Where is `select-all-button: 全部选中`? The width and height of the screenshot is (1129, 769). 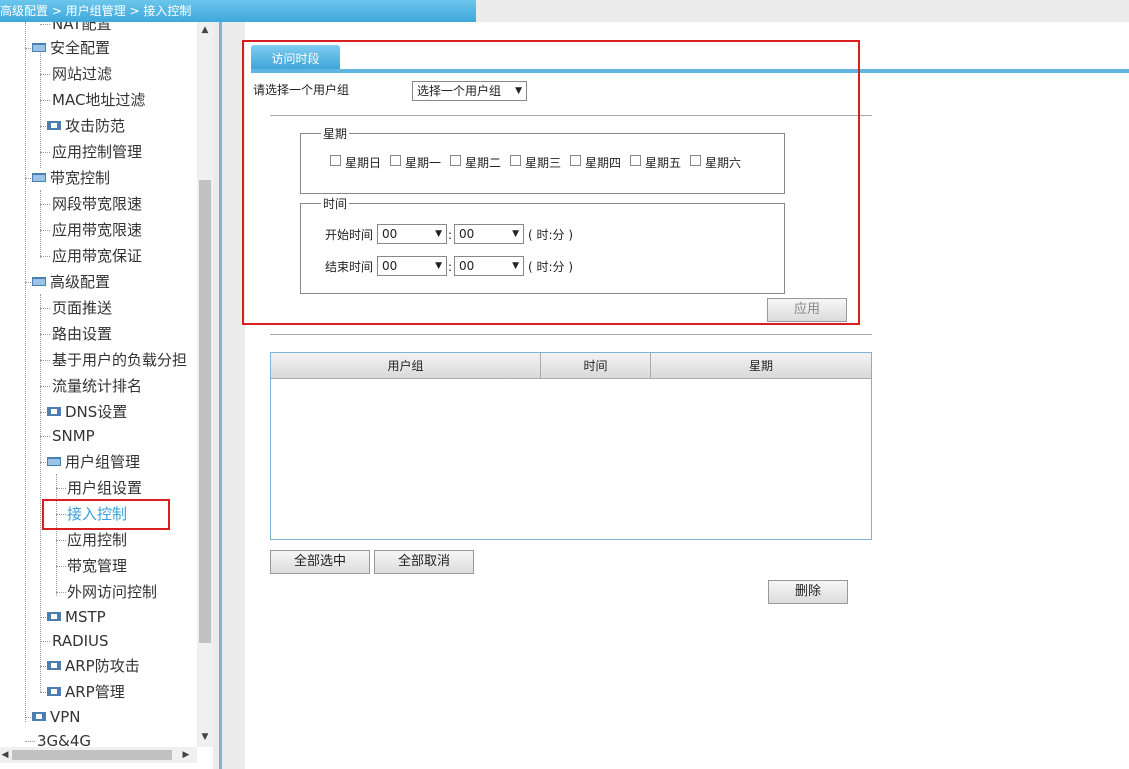
select-all-button: 全部选中 is located at coordinates (320, 562).